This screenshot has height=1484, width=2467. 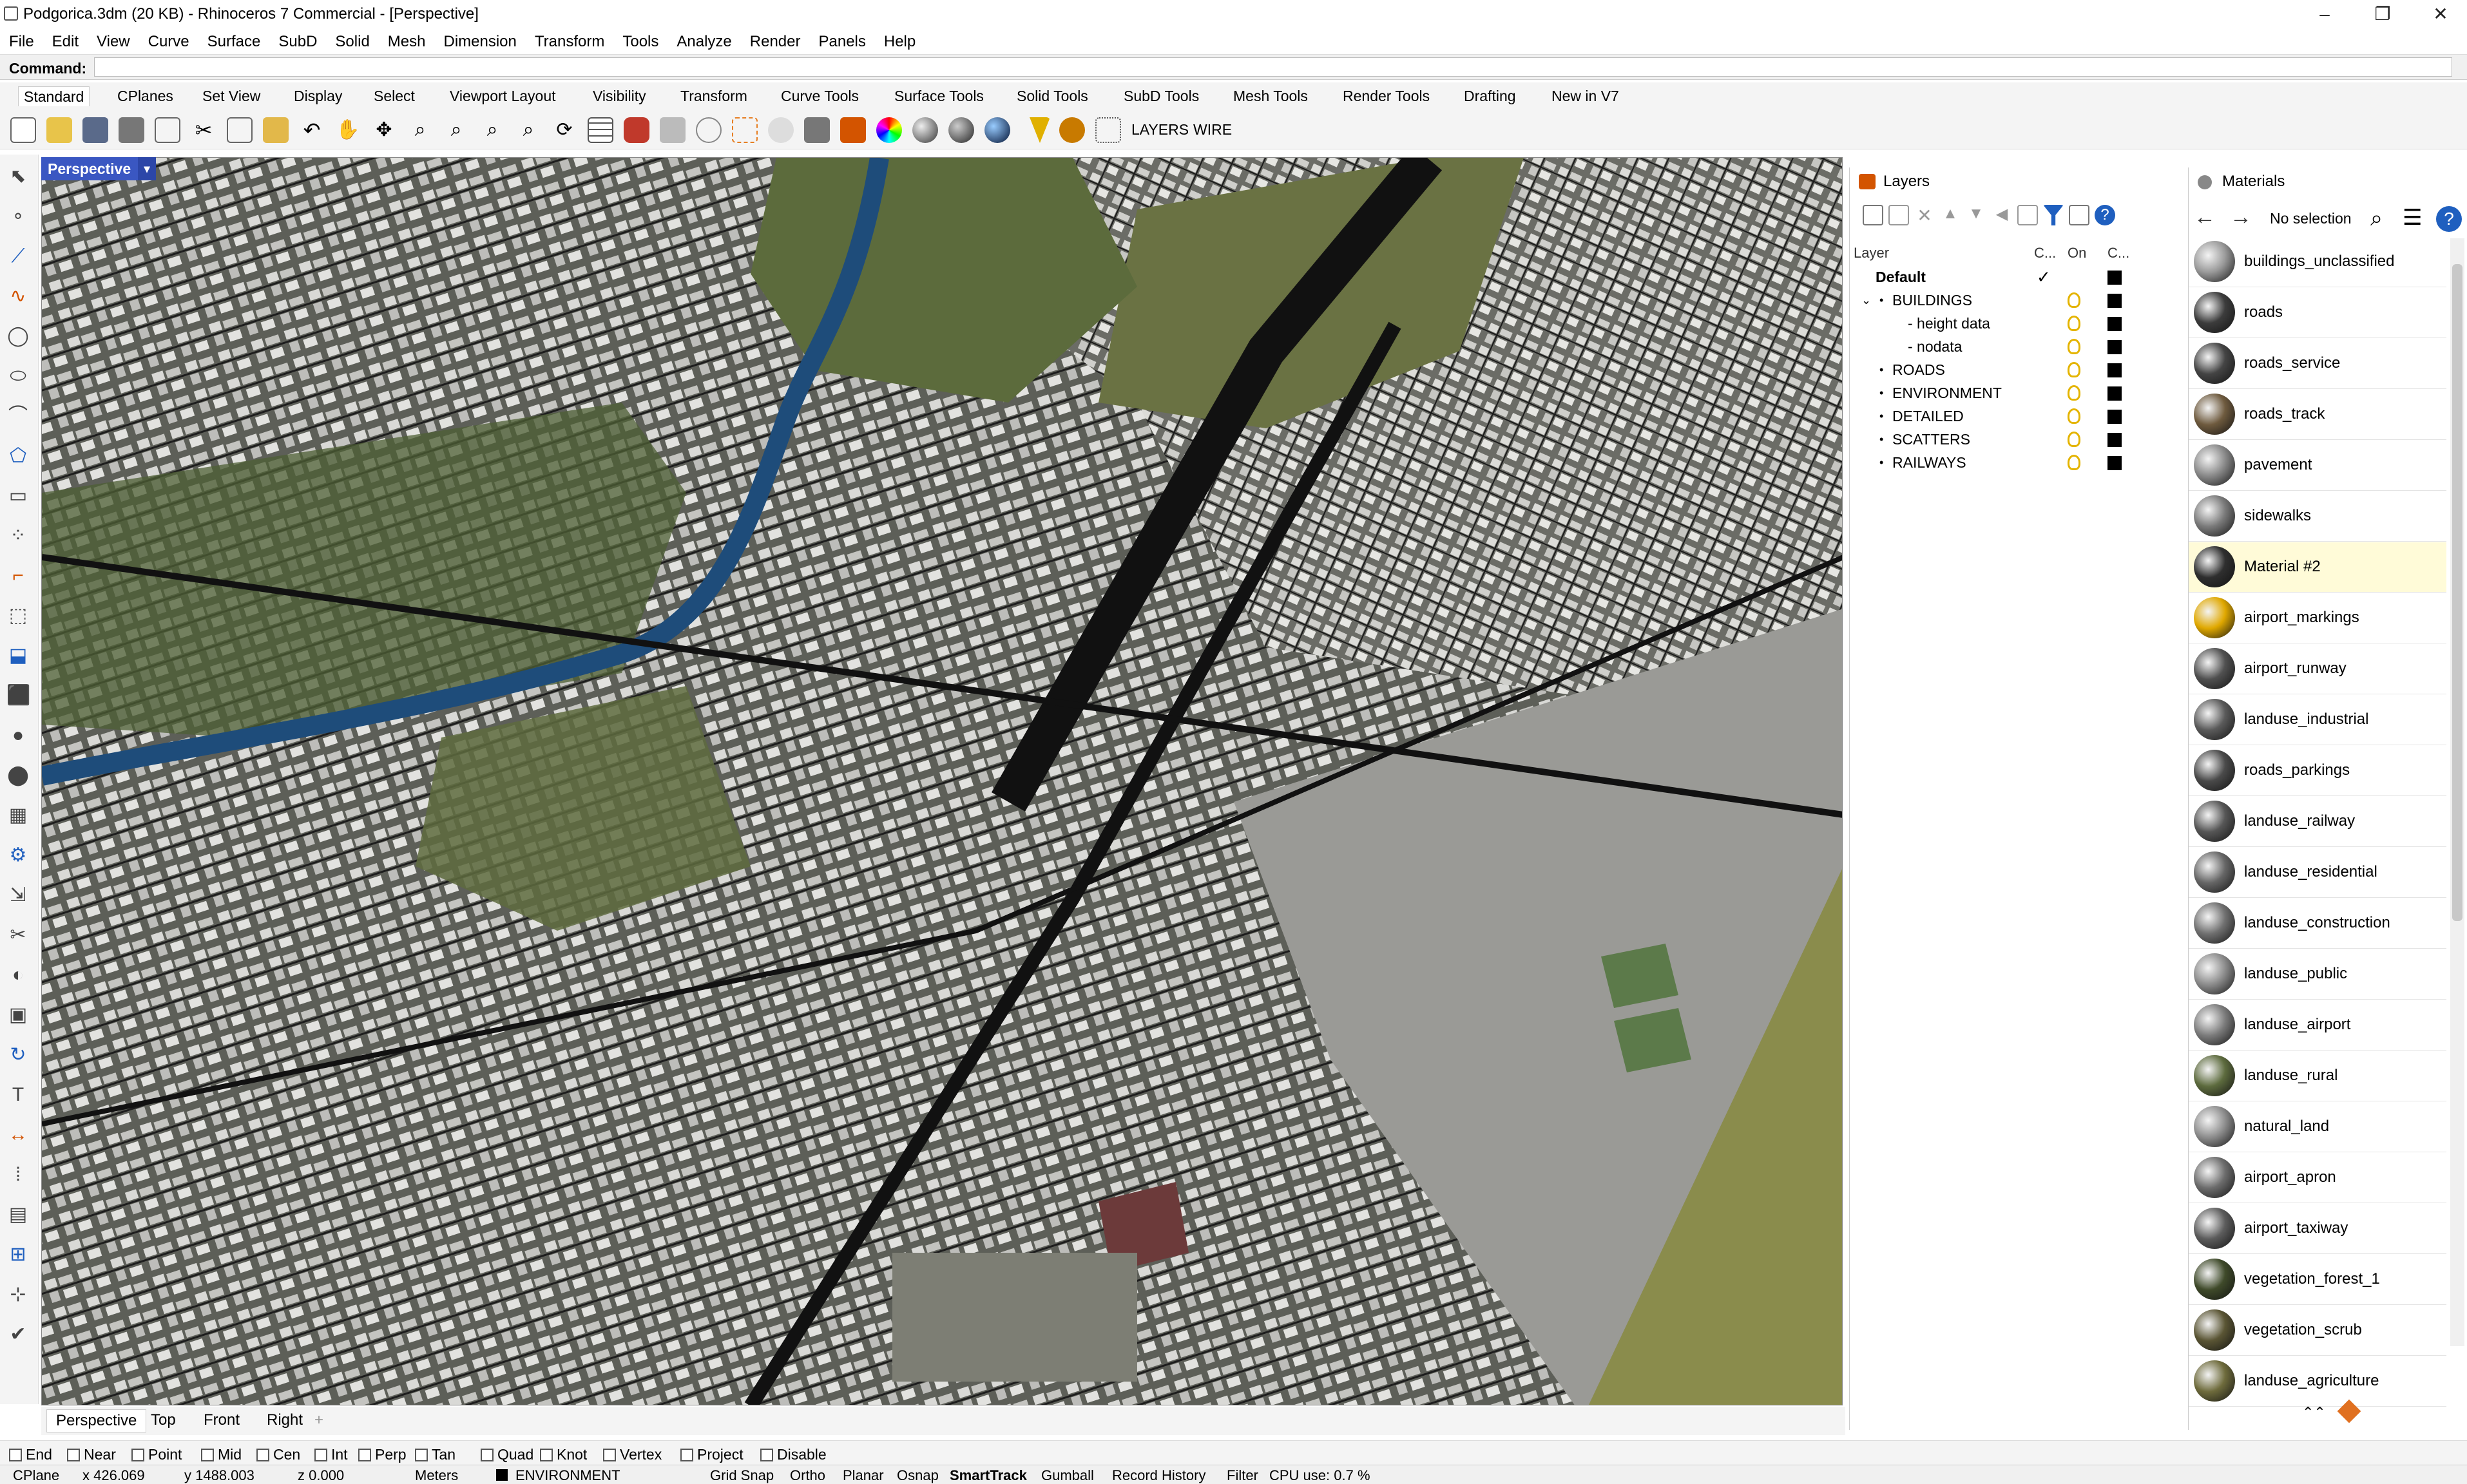 I want to click on material-item: landuse_rural, so click(x=2317, y=1076).